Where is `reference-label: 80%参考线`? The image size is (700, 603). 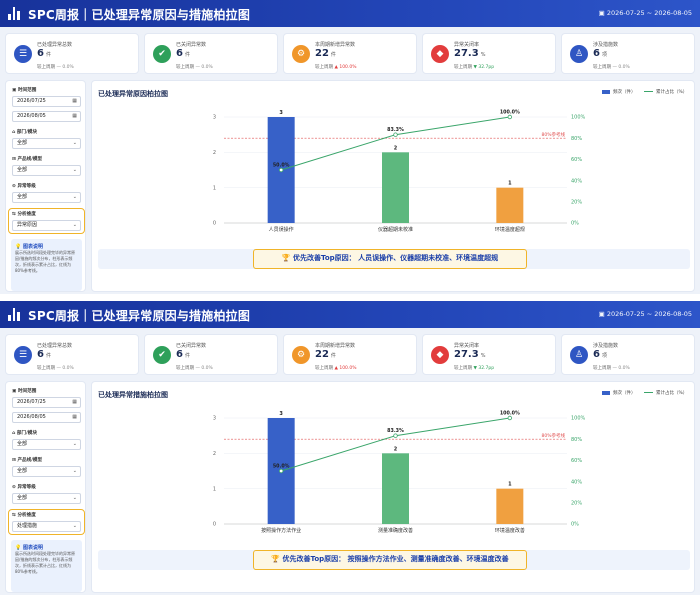
reference-label: 80%参考线 is located at coordinates (553, 134).